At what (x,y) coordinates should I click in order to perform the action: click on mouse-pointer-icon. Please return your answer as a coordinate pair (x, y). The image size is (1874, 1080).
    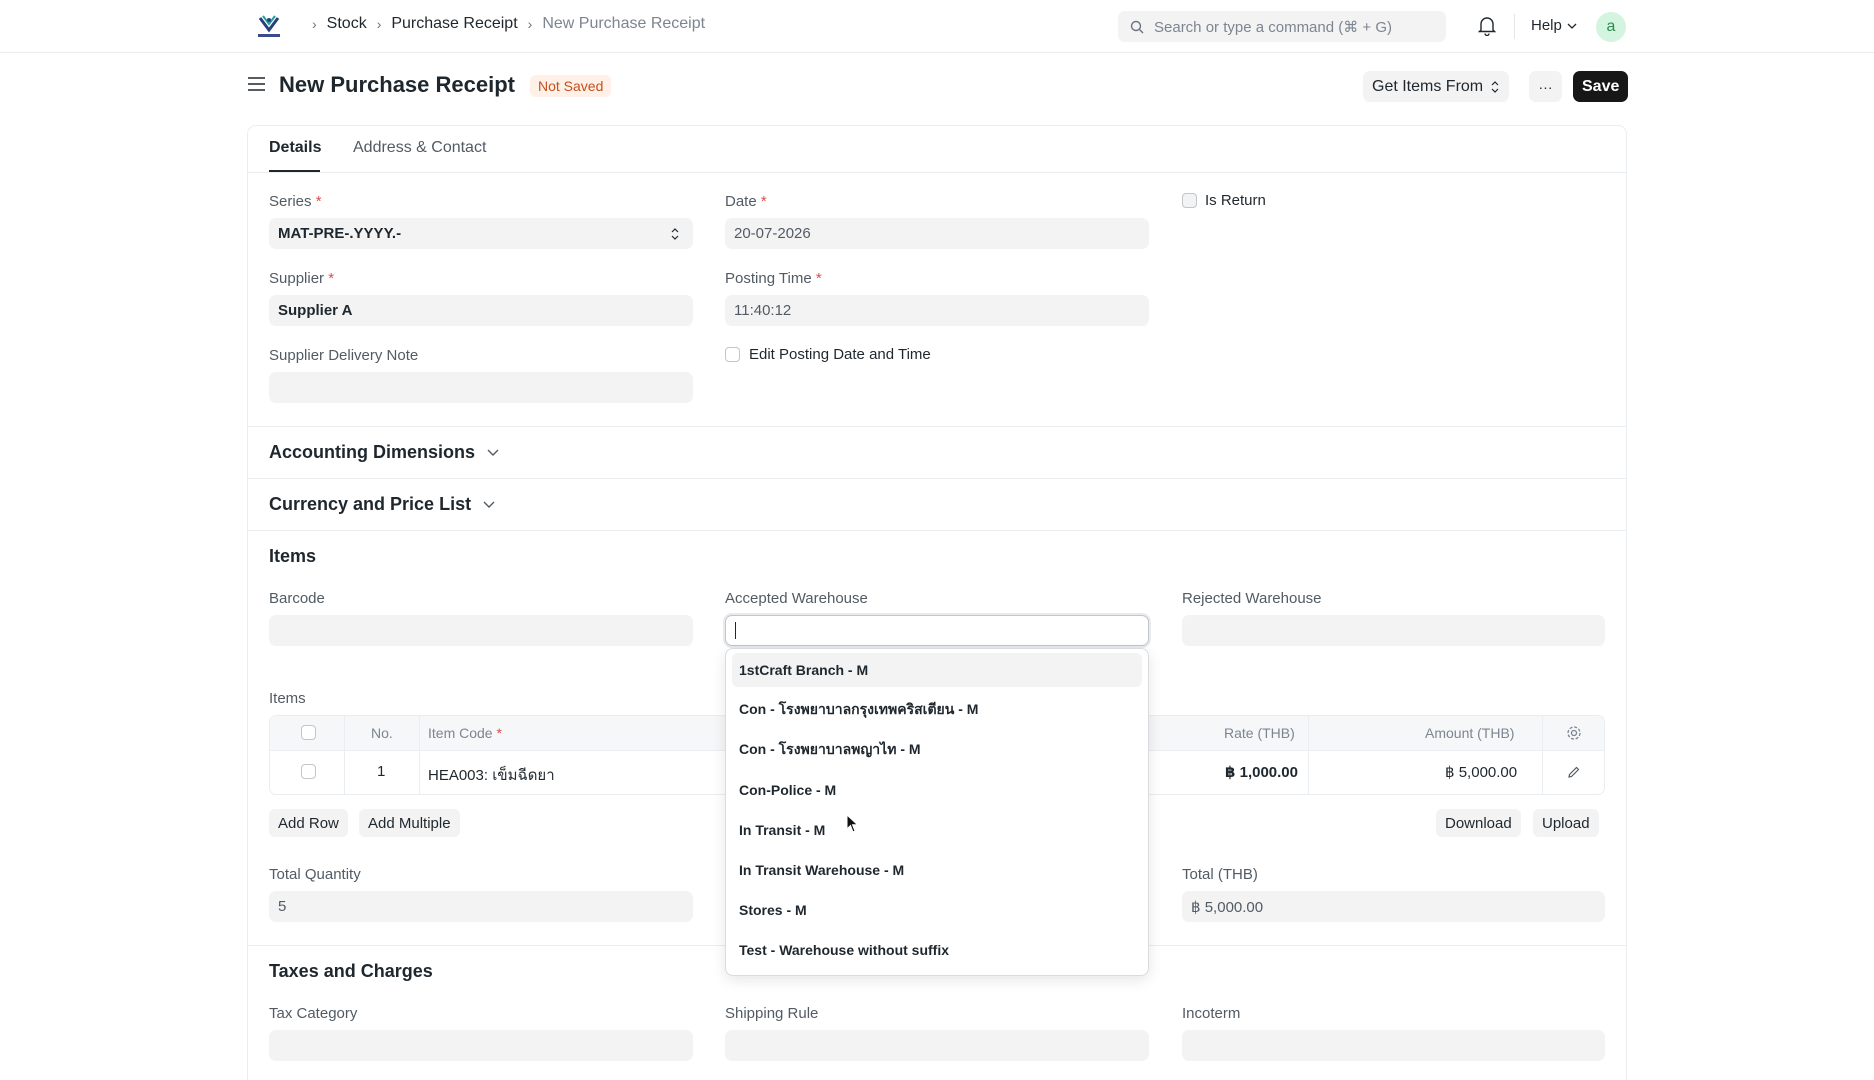
    Looking at the image, I should click on (852, 823).